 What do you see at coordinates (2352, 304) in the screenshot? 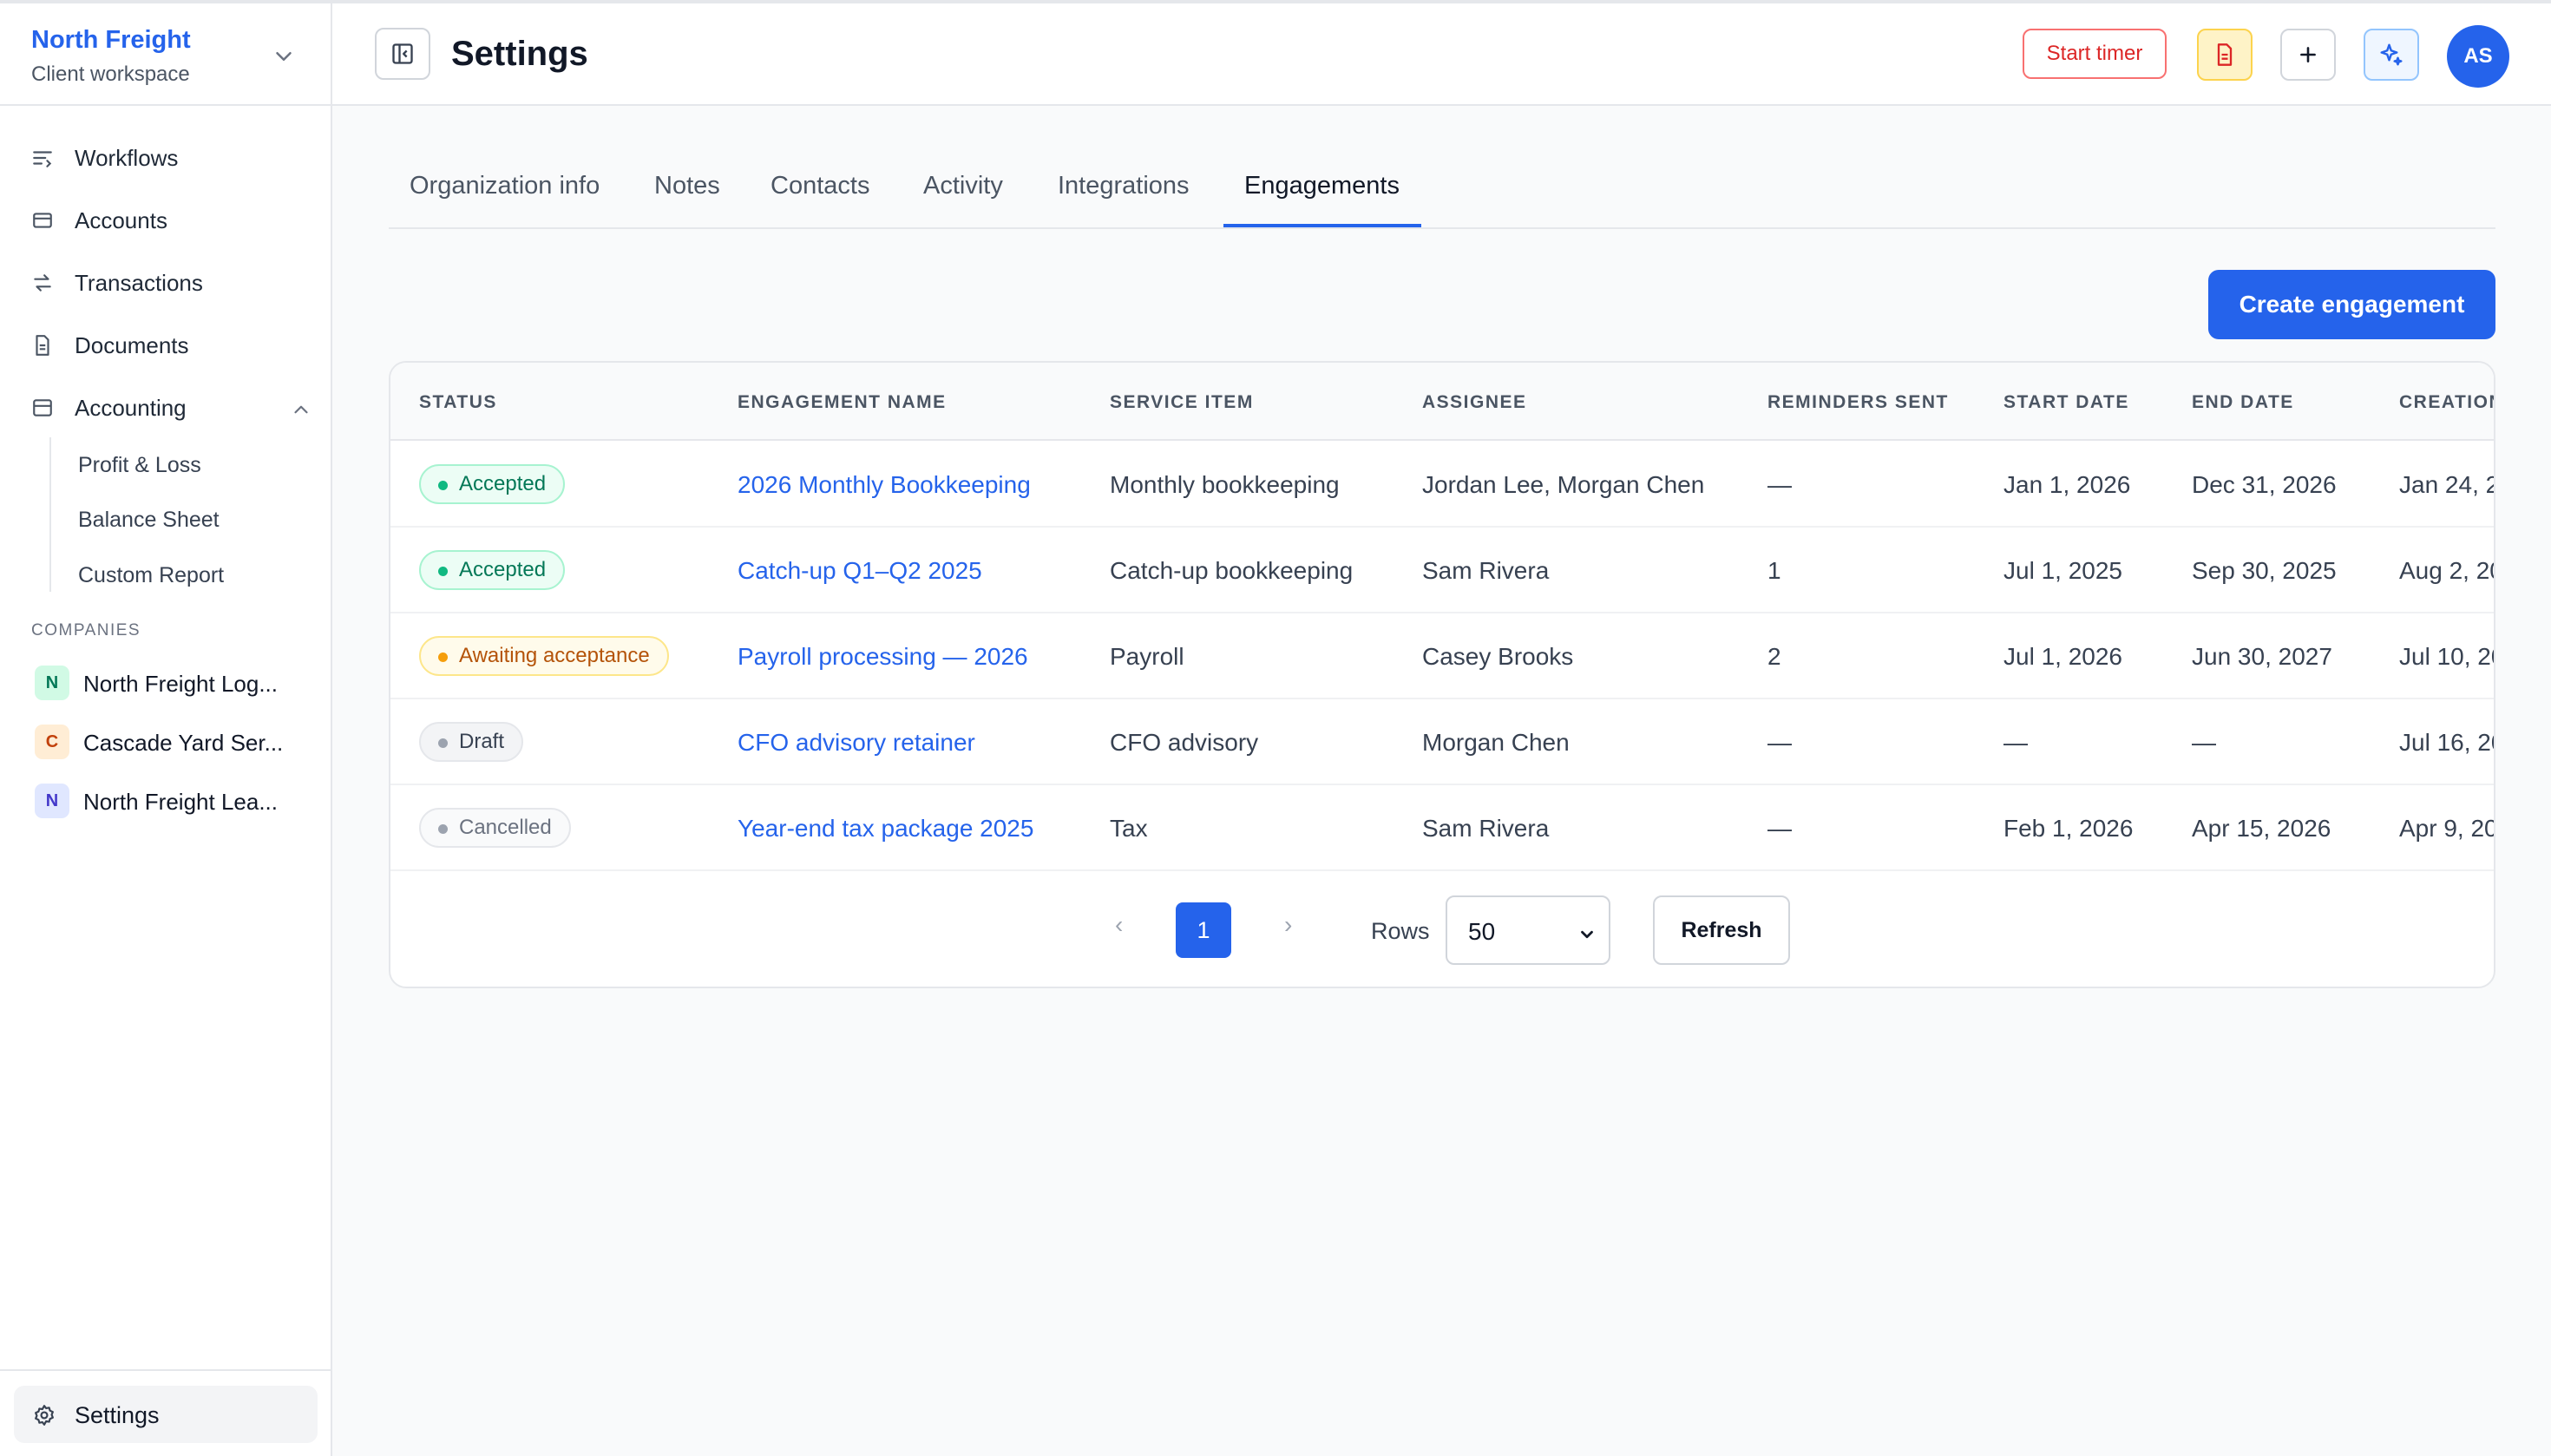
I see `create-engagement-button: Create engagement` at bounding box center [2352, 304].